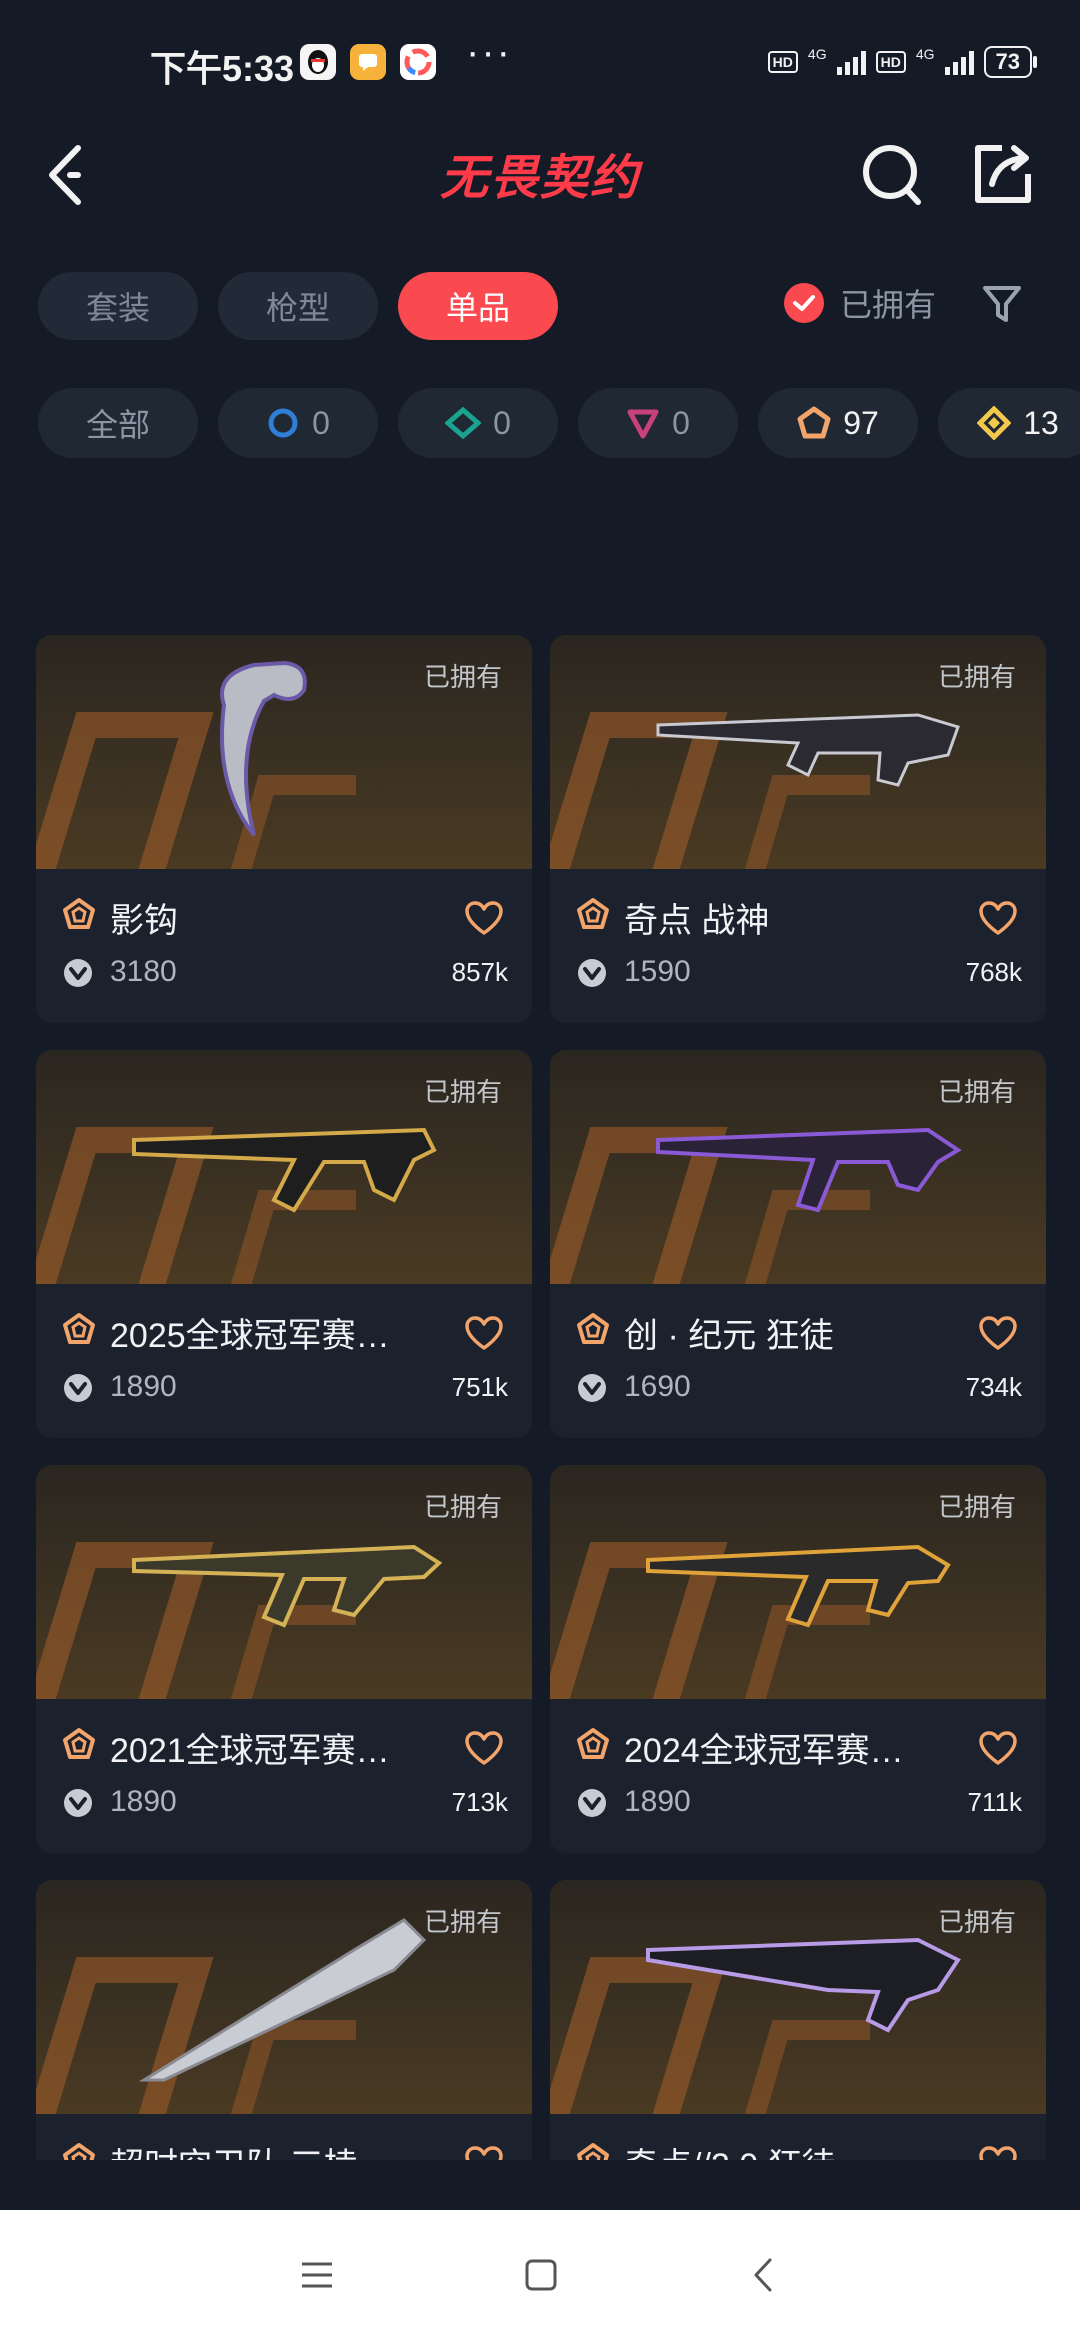 This screenshot has width=1080, height=2340. Describe the element at coordinates (118, 423) in the screenshot. I see `chip-all: 全部` at that location.